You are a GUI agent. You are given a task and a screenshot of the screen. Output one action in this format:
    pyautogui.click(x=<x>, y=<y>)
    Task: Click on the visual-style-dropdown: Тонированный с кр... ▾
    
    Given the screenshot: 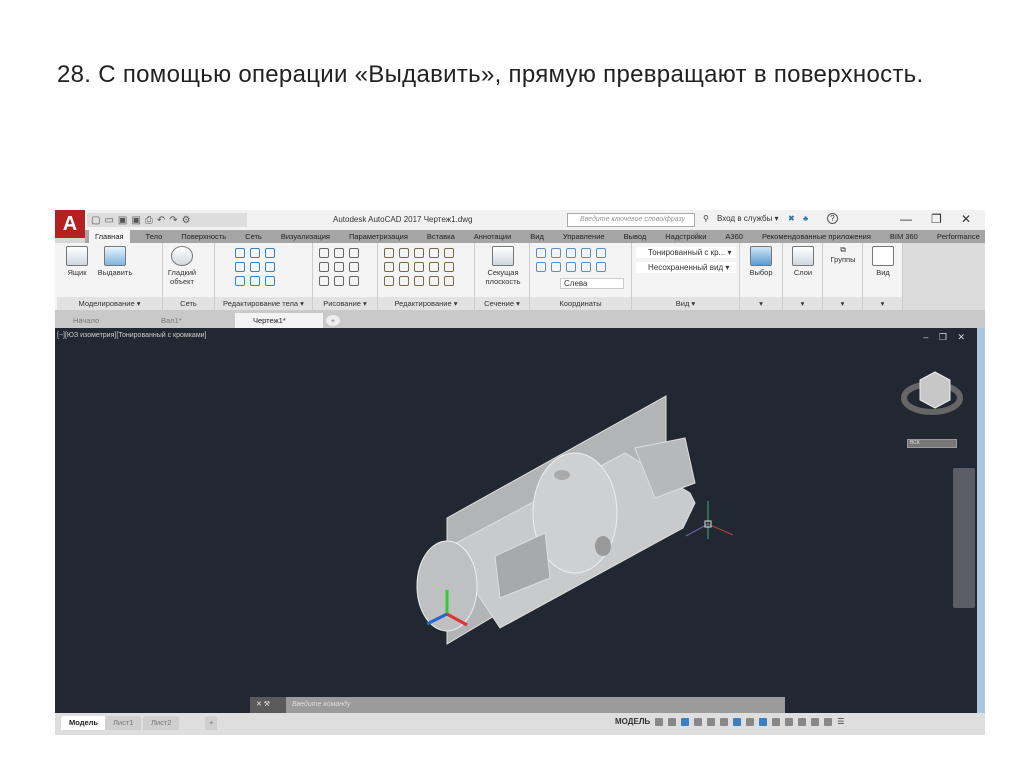 What is the action you would take?
    pyautogui.click(x=686, y=252)
    